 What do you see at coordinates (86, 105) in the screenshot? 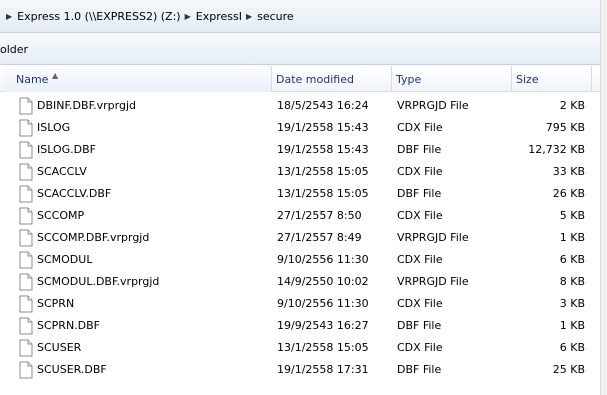
I see `file-name: DBINF.DBF.vrprgjd` at bounding box center [86, 105].